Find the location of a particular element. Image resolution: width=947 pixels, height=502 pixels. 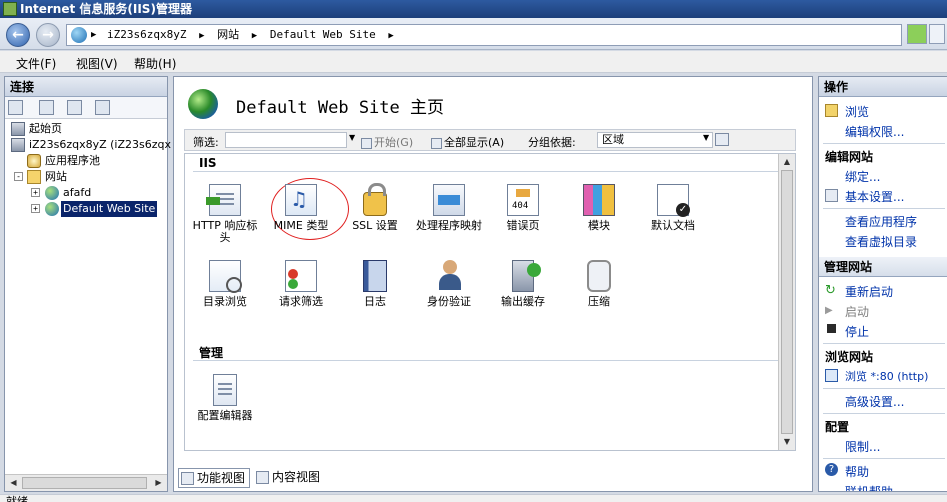

breadcrumb: ▶ iZ23s6zqx8yZ ▶ 网站 ▶ Default Web Site ▶ is located at coordinates (484, 35).